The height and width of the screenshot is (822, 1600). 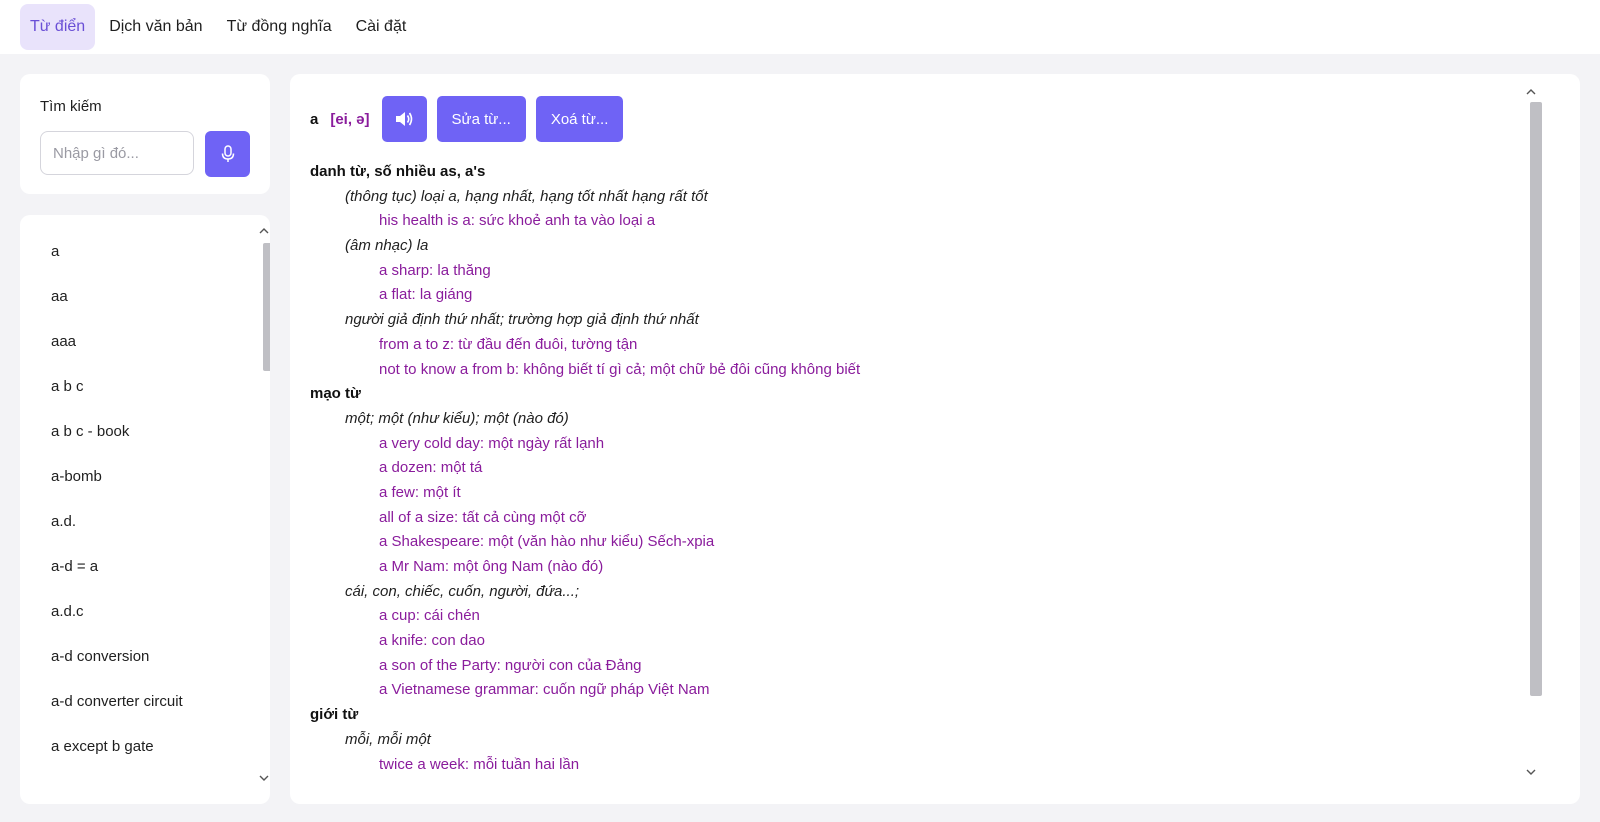 I want to click on example-line: a few: một ít, so click(x=420, y=492).